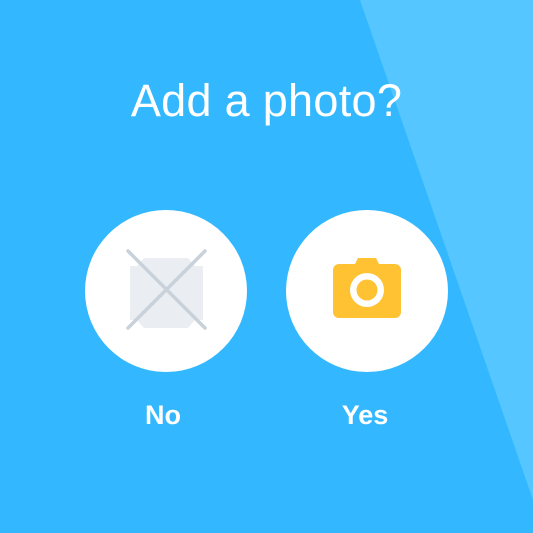 The height and width of the screenshot is (533, 533). Describe the element at coordinates (266, 100) in the screenshot. I see `page-title: Add a photo?` at that location.